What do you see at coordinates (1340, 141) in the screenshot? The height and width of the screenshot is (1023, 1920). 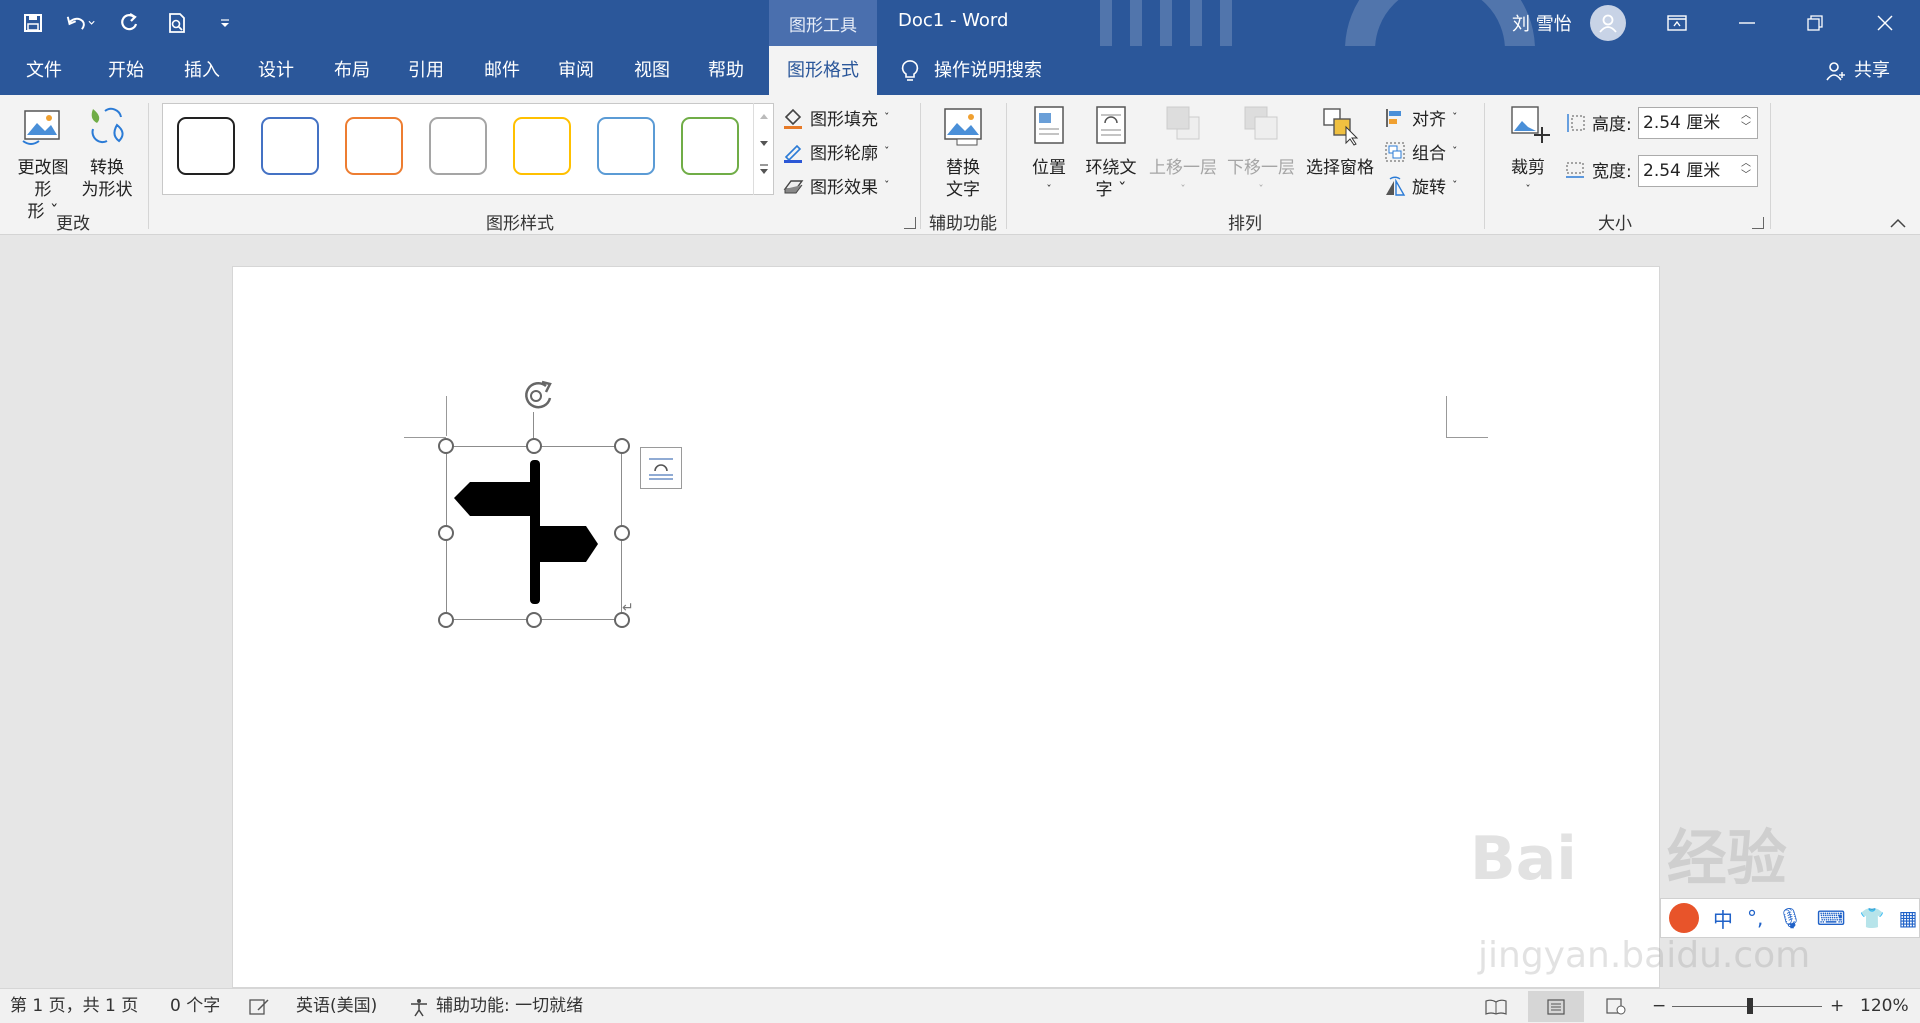 I see `selection-pane-button: 选择窗格` at bounding box center [1340, 141].